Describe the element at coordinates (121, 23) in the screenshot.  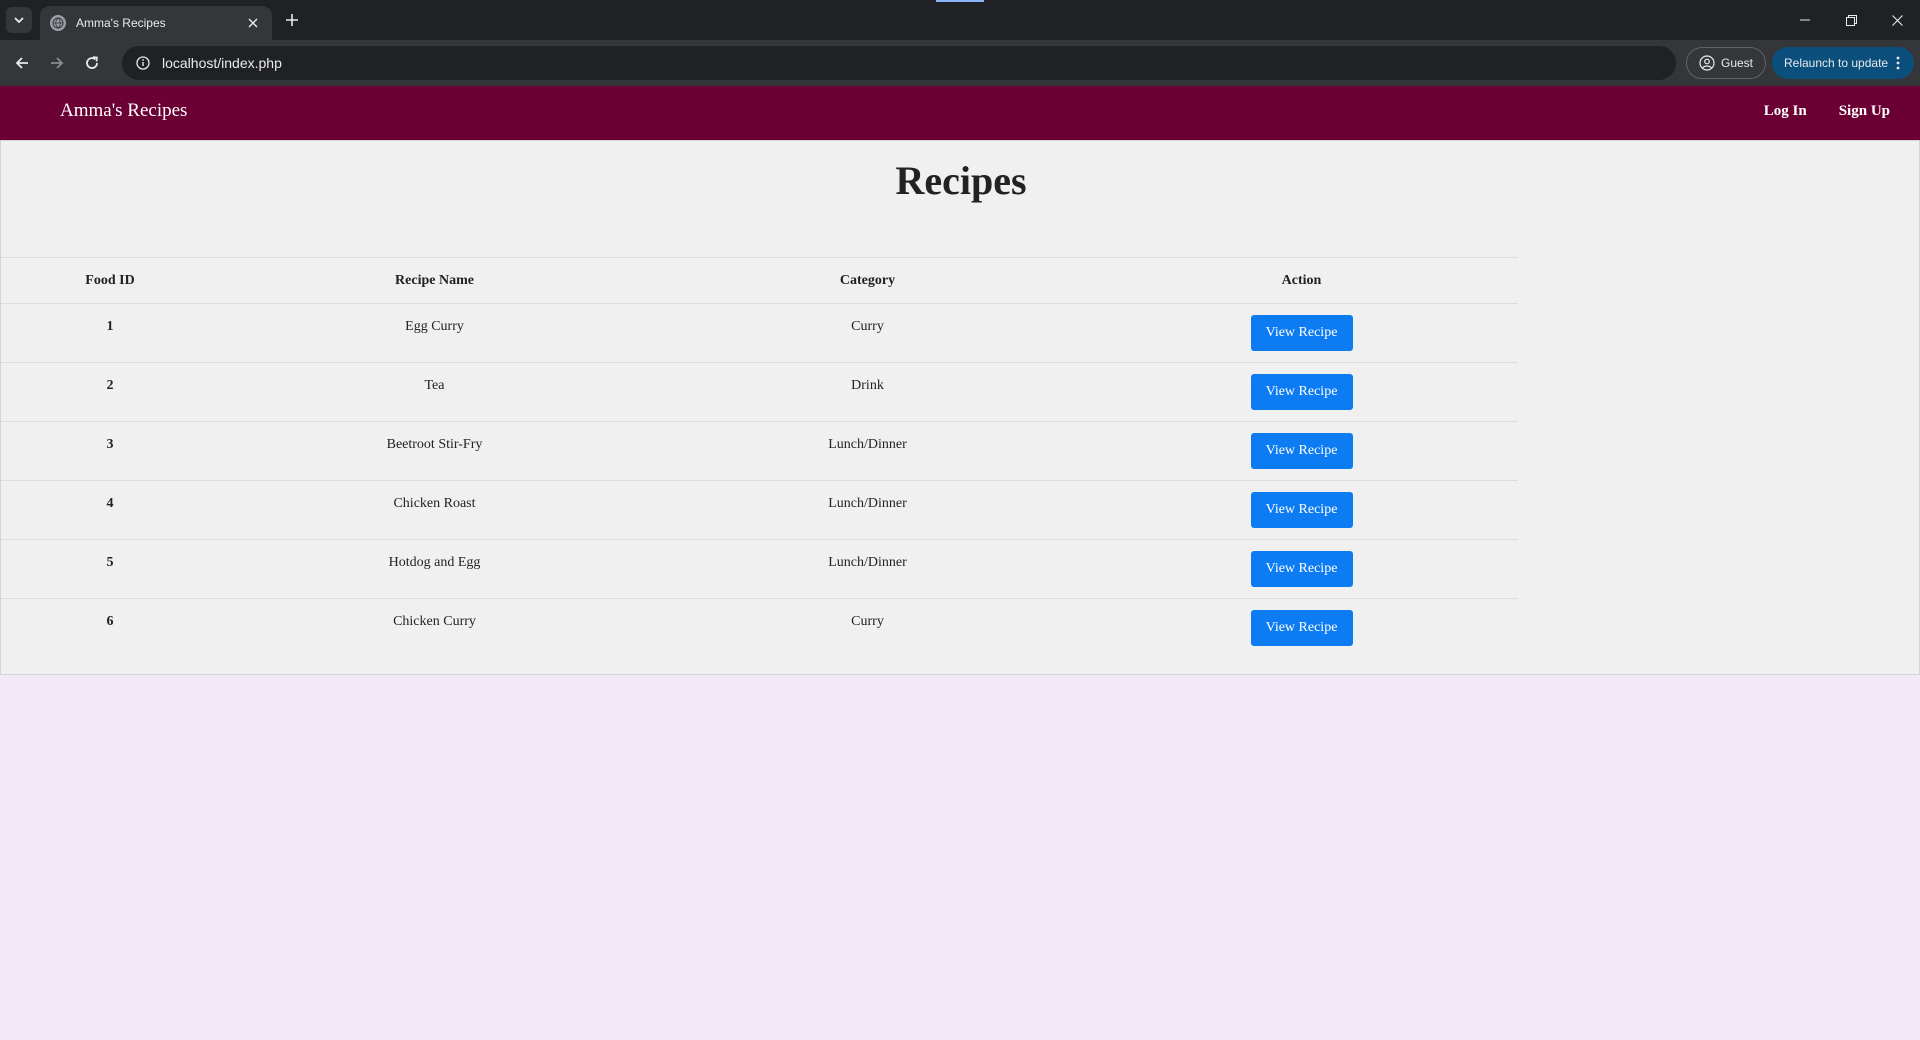
I see `tab-title: Amma's Recipes` at that location.